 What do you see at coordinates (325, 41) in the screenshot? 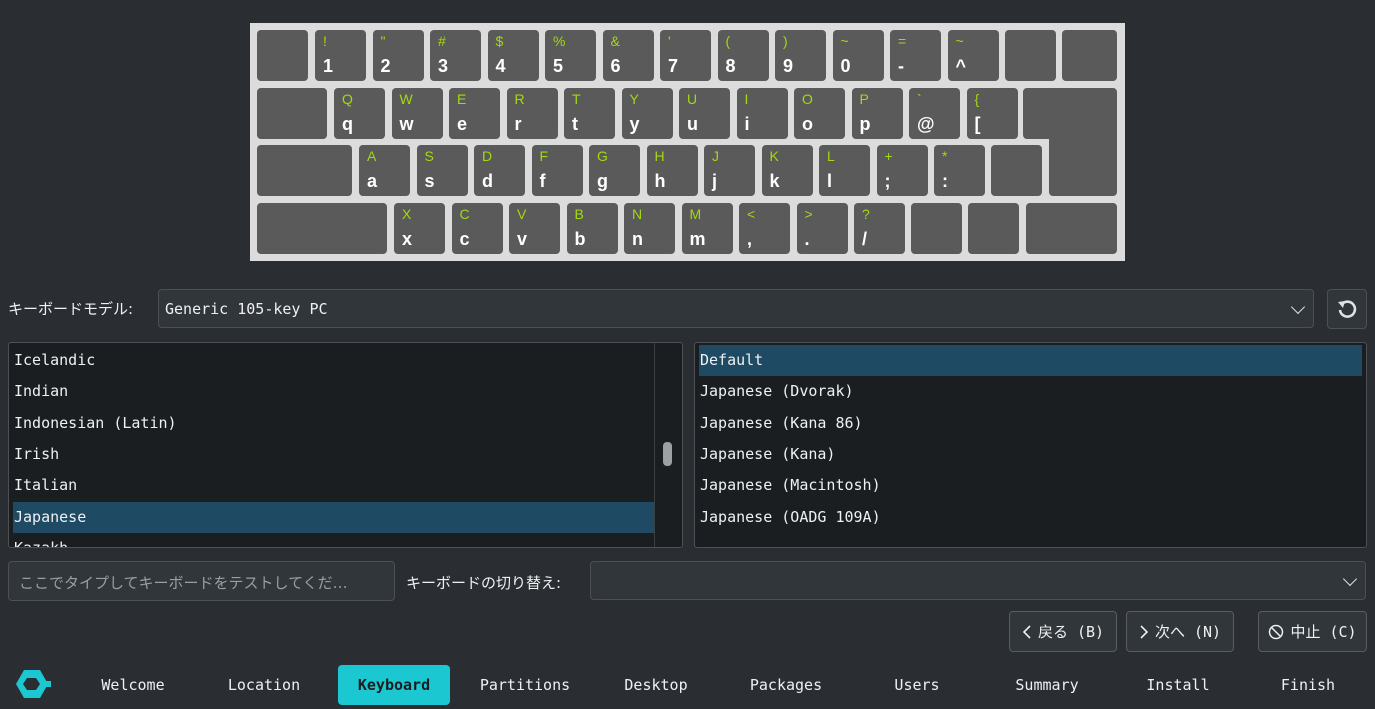
I see `key-shift-label: !` at bounding box center [325, 41].